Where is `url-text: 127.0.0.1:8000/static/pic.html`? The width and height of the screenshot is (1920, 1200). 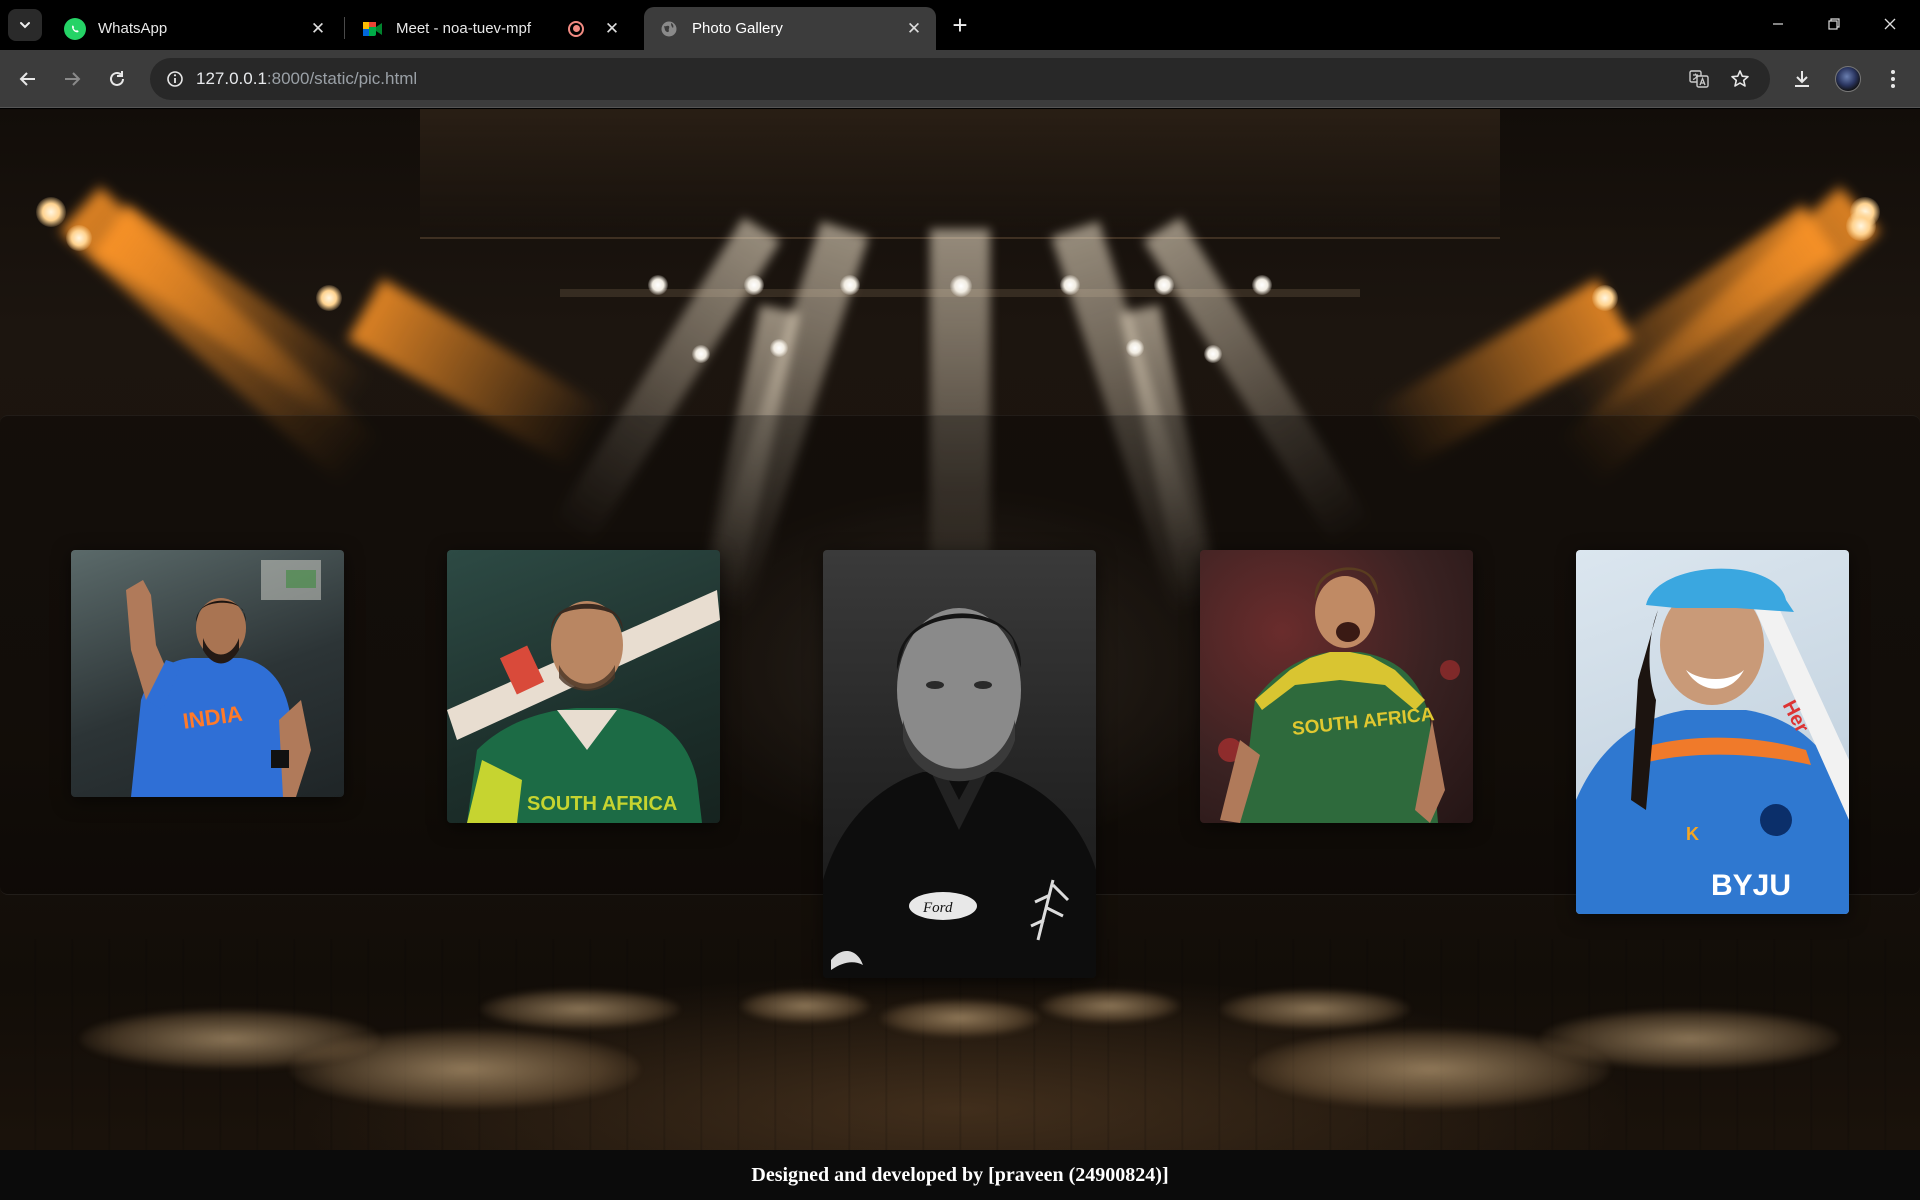
url-text: 127.0.0.1:8000/static/pic.html is located at coordinates (306, 79).